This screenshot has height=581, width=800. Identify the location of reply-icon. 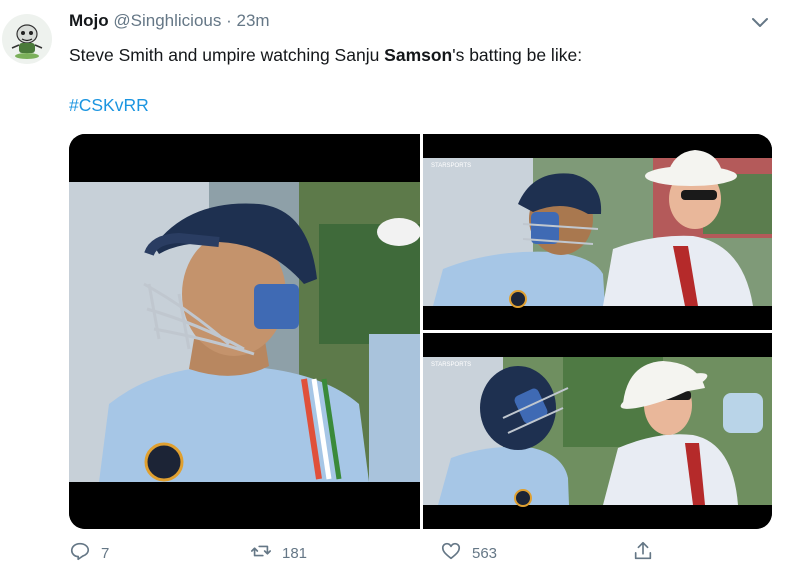
(80, 553).